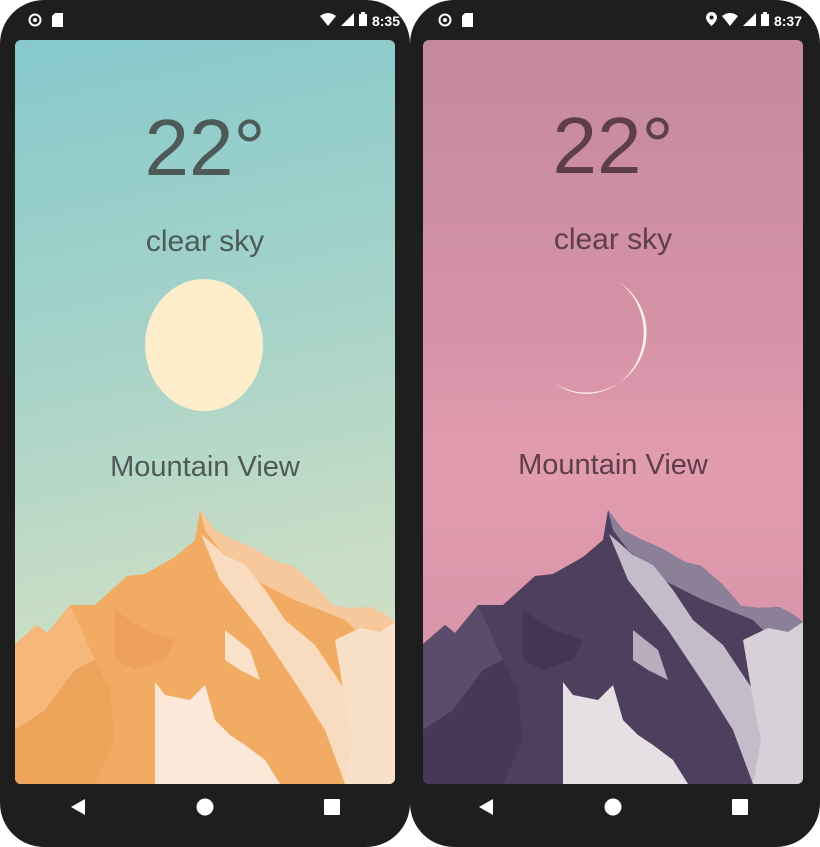 Image resolution: width=820 pixels, height=847 pixels. I want to click on status-time: 8:35, so click(385, 20).